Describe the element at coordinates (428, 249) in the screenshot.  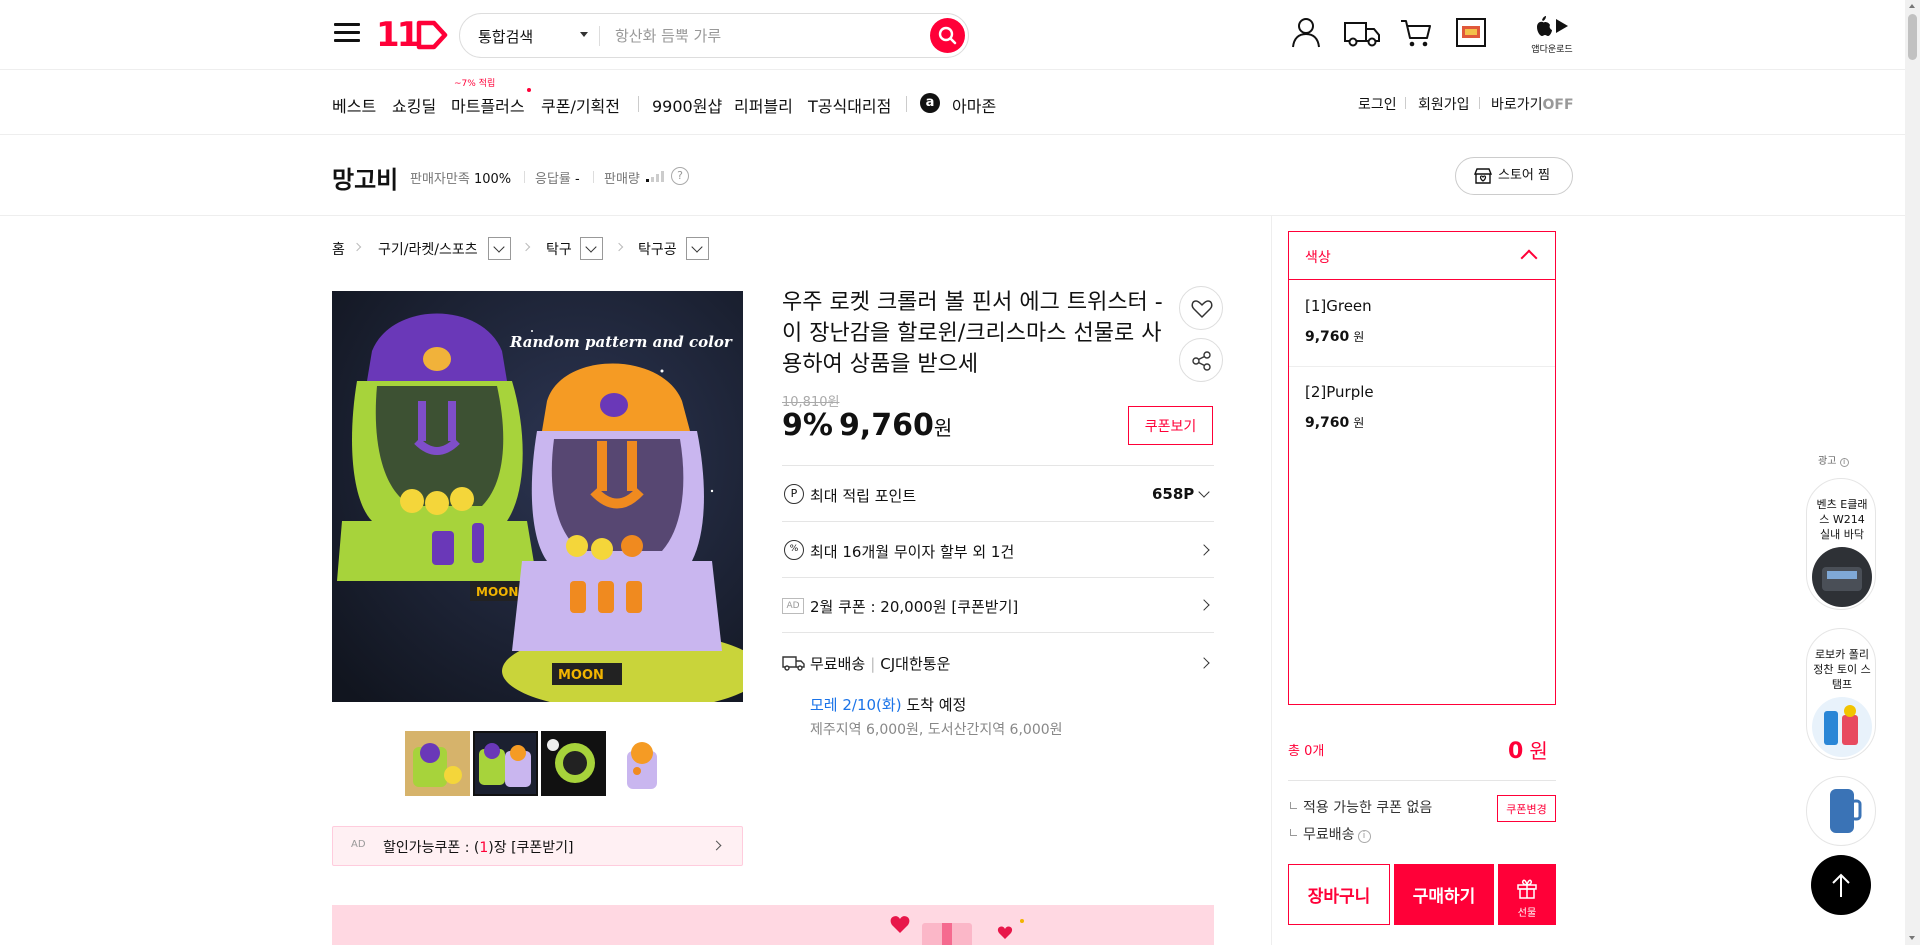
I see `breadcrumb-category-1: 구기/라켓/스포츠` at that location.